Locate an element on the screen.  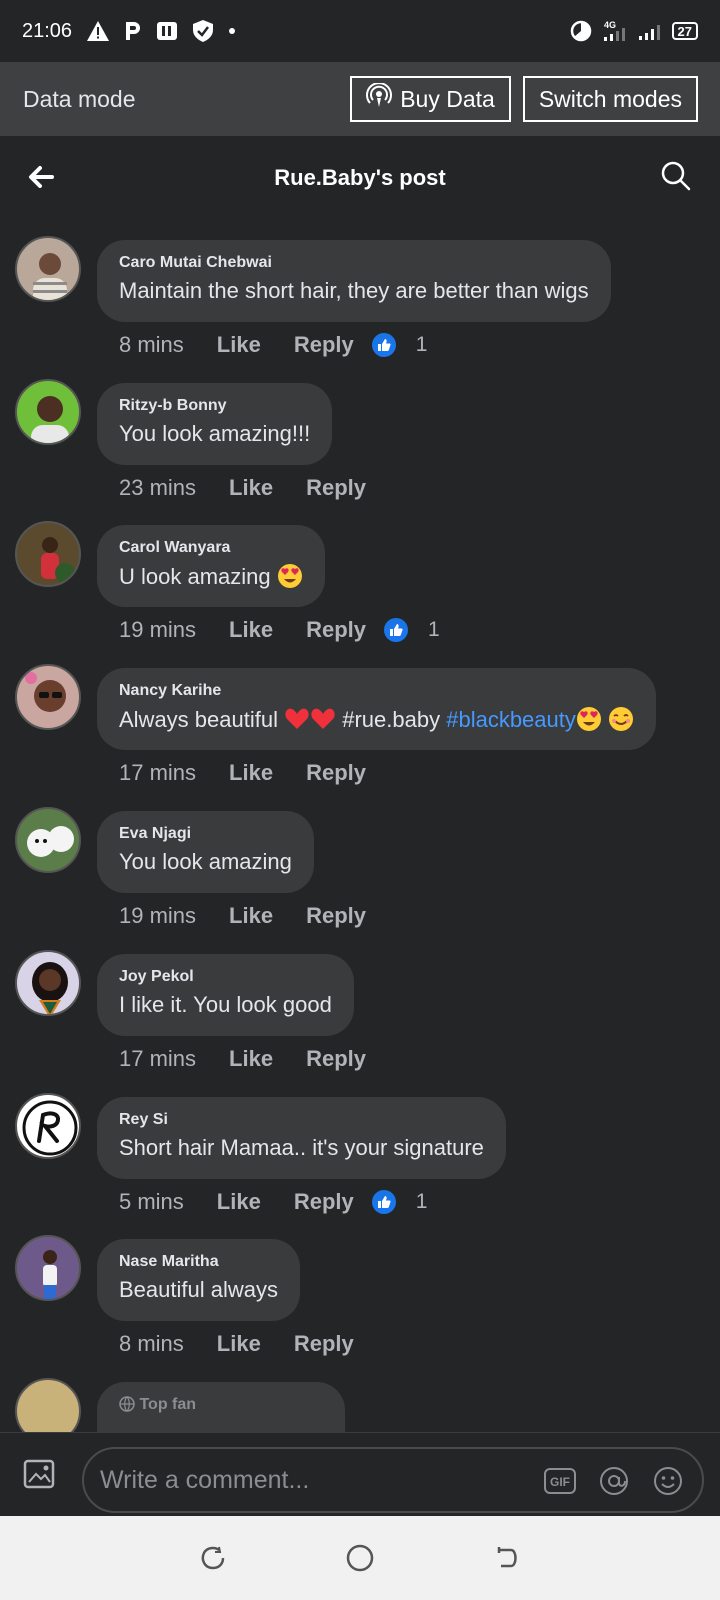
comment-author: Joy Pekol is located at coordinates (225, 977).